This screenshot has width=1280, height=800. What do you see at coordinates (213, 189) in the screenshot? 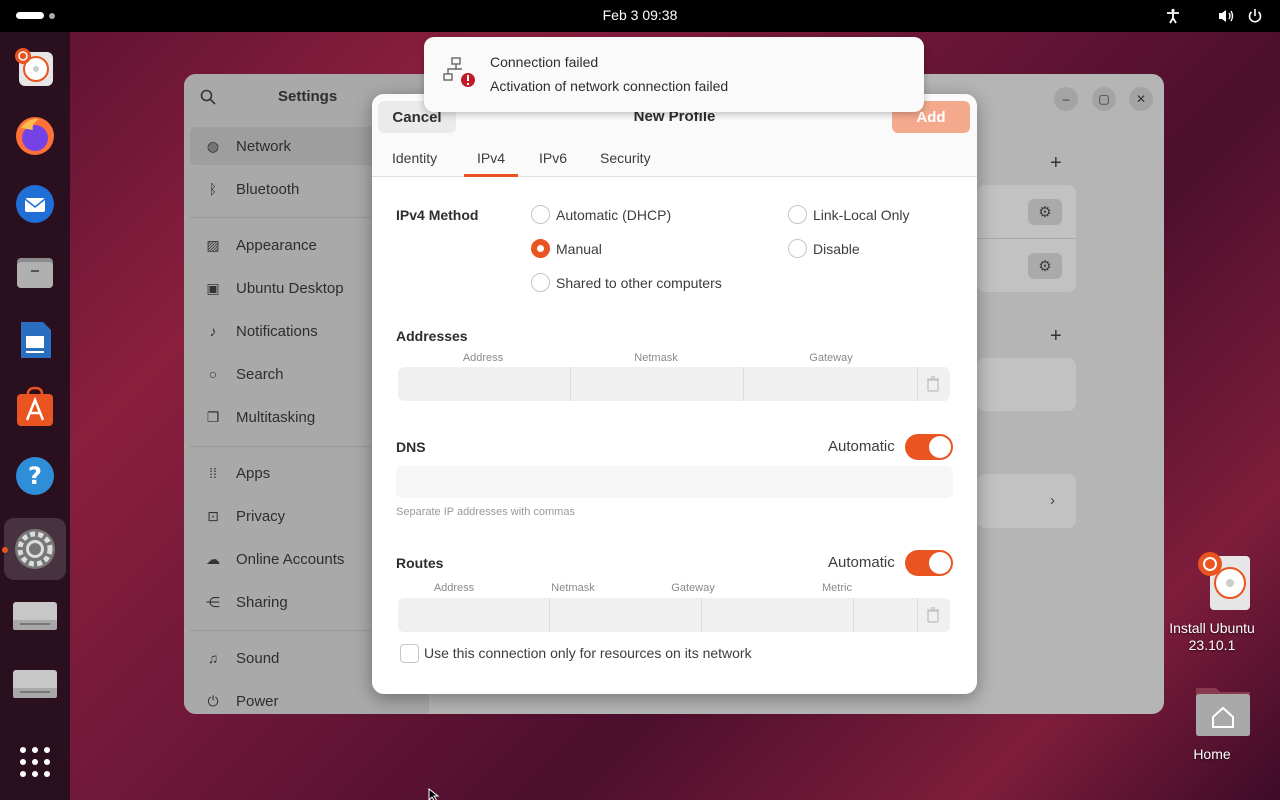
I see `bluetooth-icon: ᛒ` at bounding box center [213, 189].